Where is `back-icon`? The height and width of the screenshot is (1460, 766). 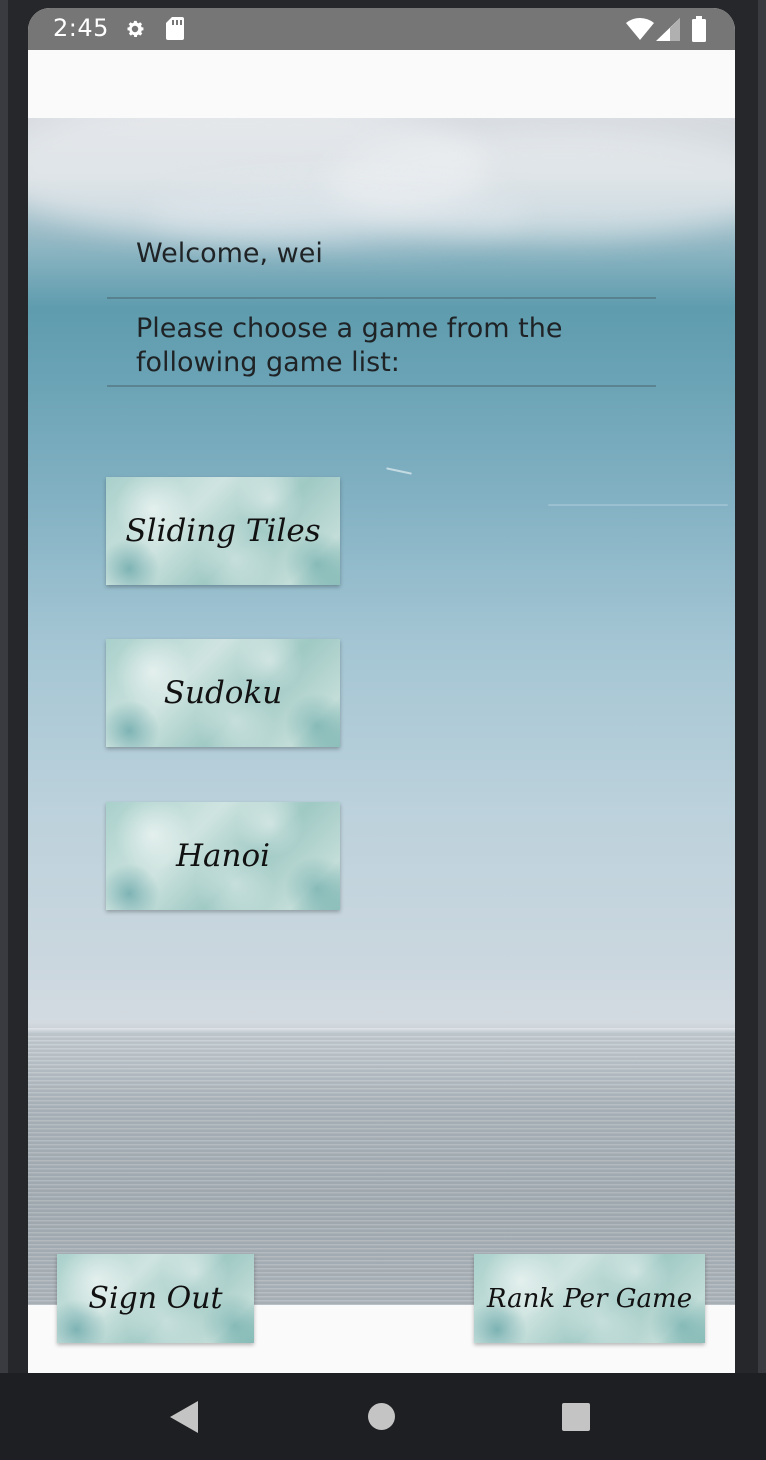
back-icon is located at coordinates (184, 1417).